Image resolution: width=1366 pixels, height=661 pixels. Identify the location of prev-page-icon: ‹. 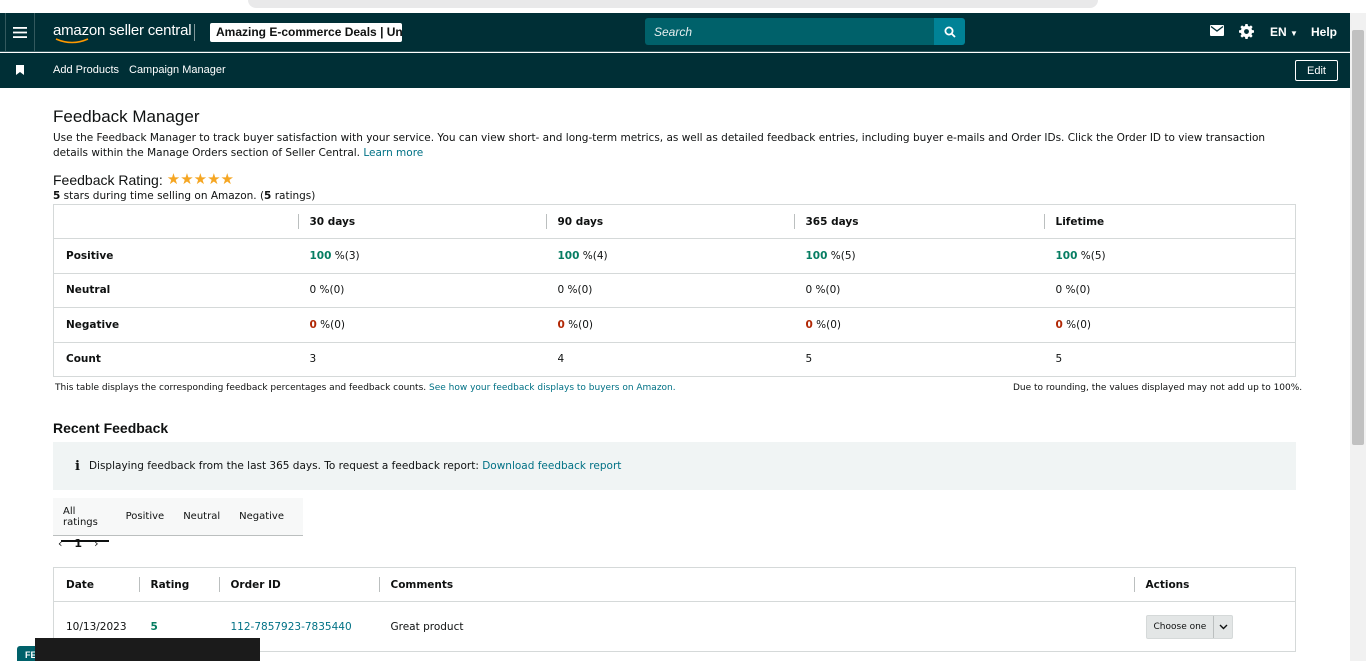
(60, 543).